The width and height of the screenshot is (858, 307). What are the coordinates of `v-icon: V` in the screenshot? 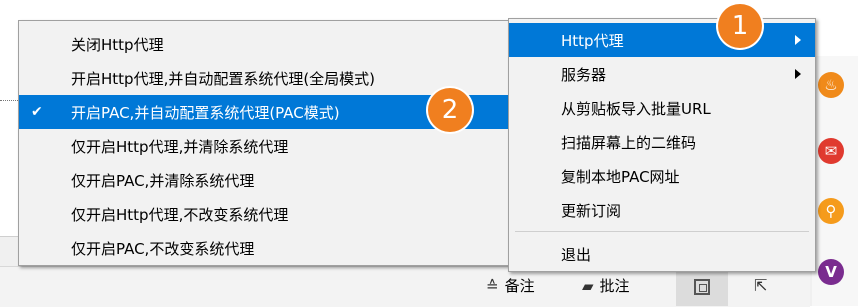 It's located at (831, 272).